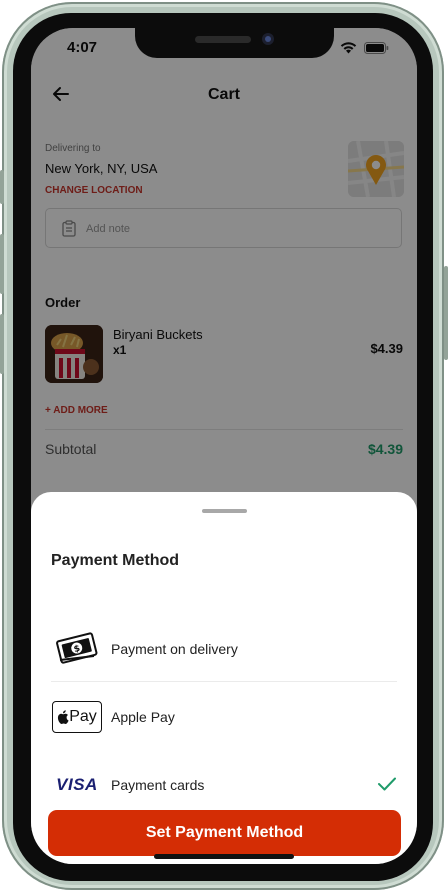  Describe the element at coordinates (223, 39) in the screenshot. I see `speaker-grille` at that location.